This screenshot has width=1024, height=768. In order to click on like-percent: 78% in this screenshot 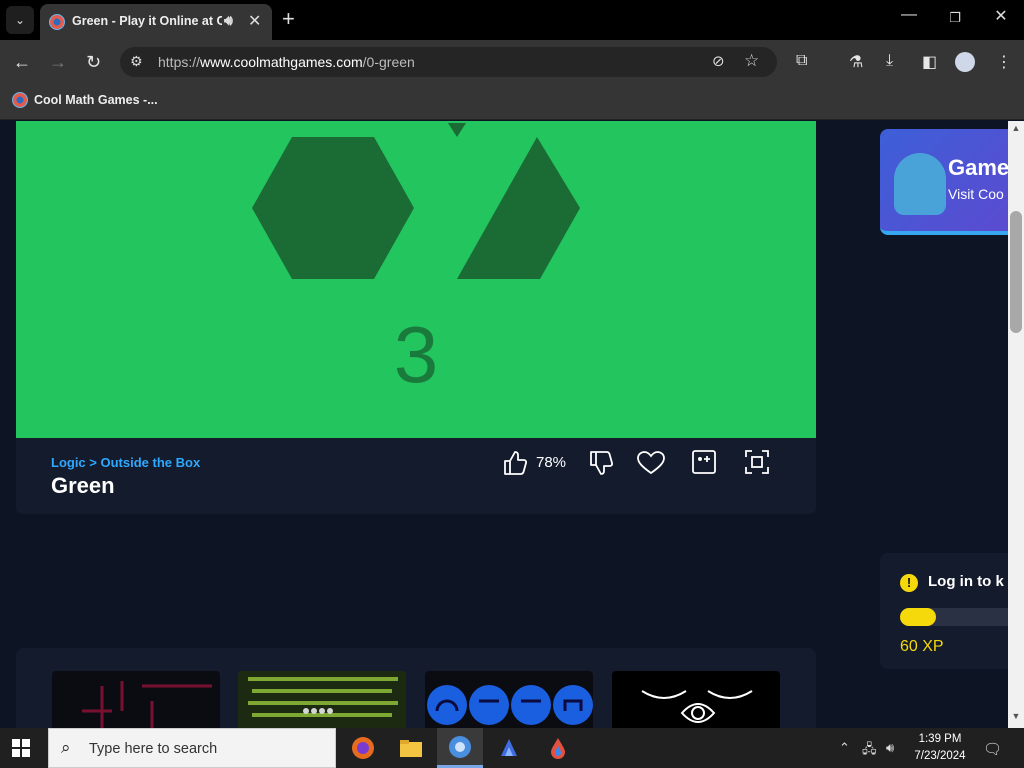, I will do `click(551, 462)`.